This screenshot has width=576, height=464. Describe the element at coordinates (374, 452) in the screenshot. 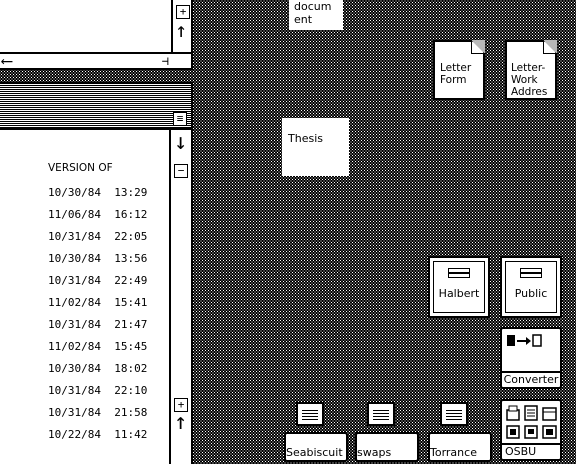

I see `printer-label: swaps` at that location.